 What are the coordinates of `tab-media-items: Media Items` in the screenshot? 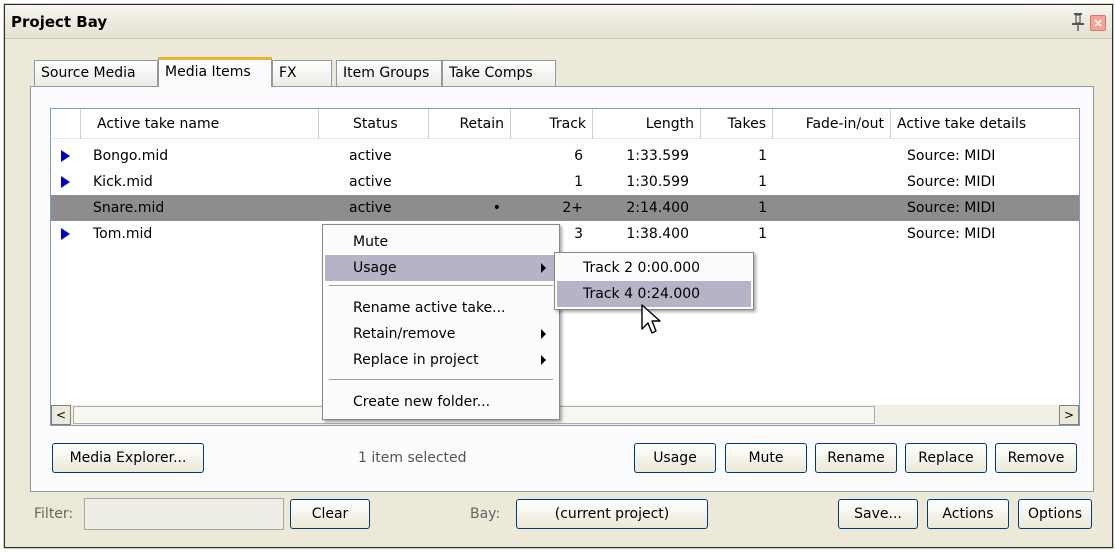 It's located at (215, 72).